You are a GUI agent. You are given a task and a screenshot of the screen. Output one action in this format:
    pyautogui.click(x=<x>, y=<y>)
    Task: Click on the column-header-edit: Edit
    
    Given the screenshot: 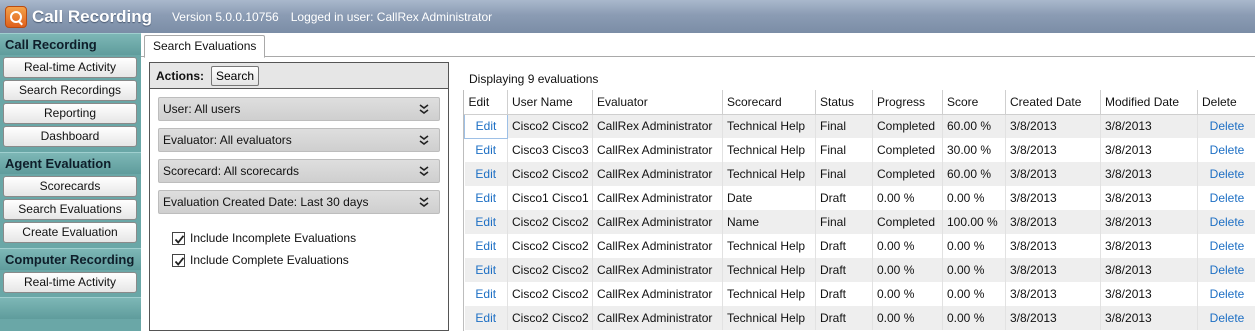 What is the action you would take?
    pyautogui.click(x=486, y=102)
    